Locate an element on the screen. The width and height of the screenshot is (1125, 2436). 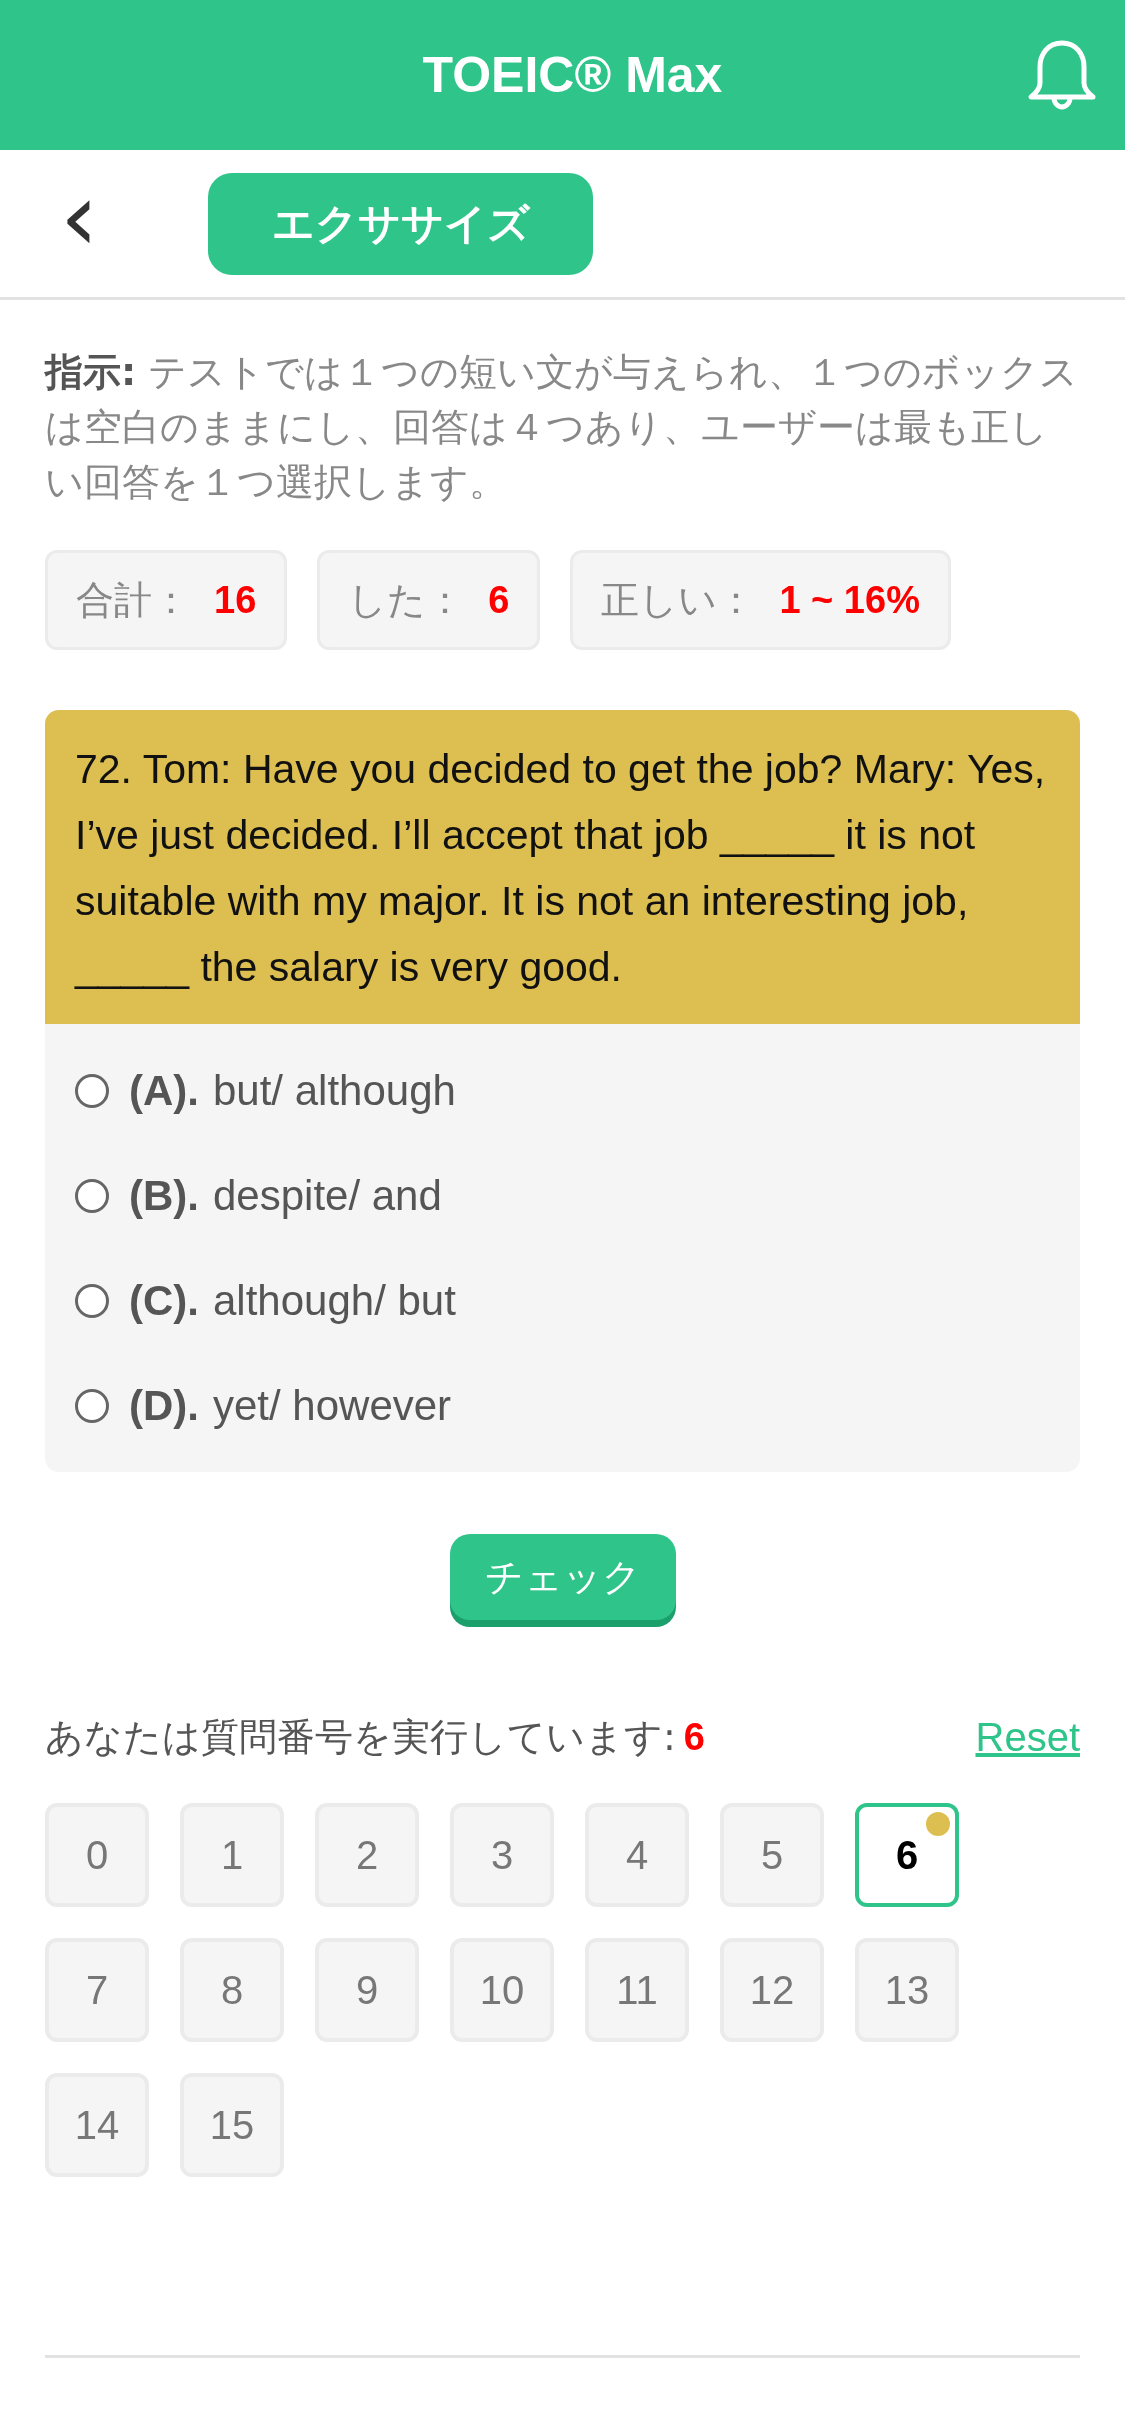
section-button: エクササイズ is located at coordinates (401, 223).